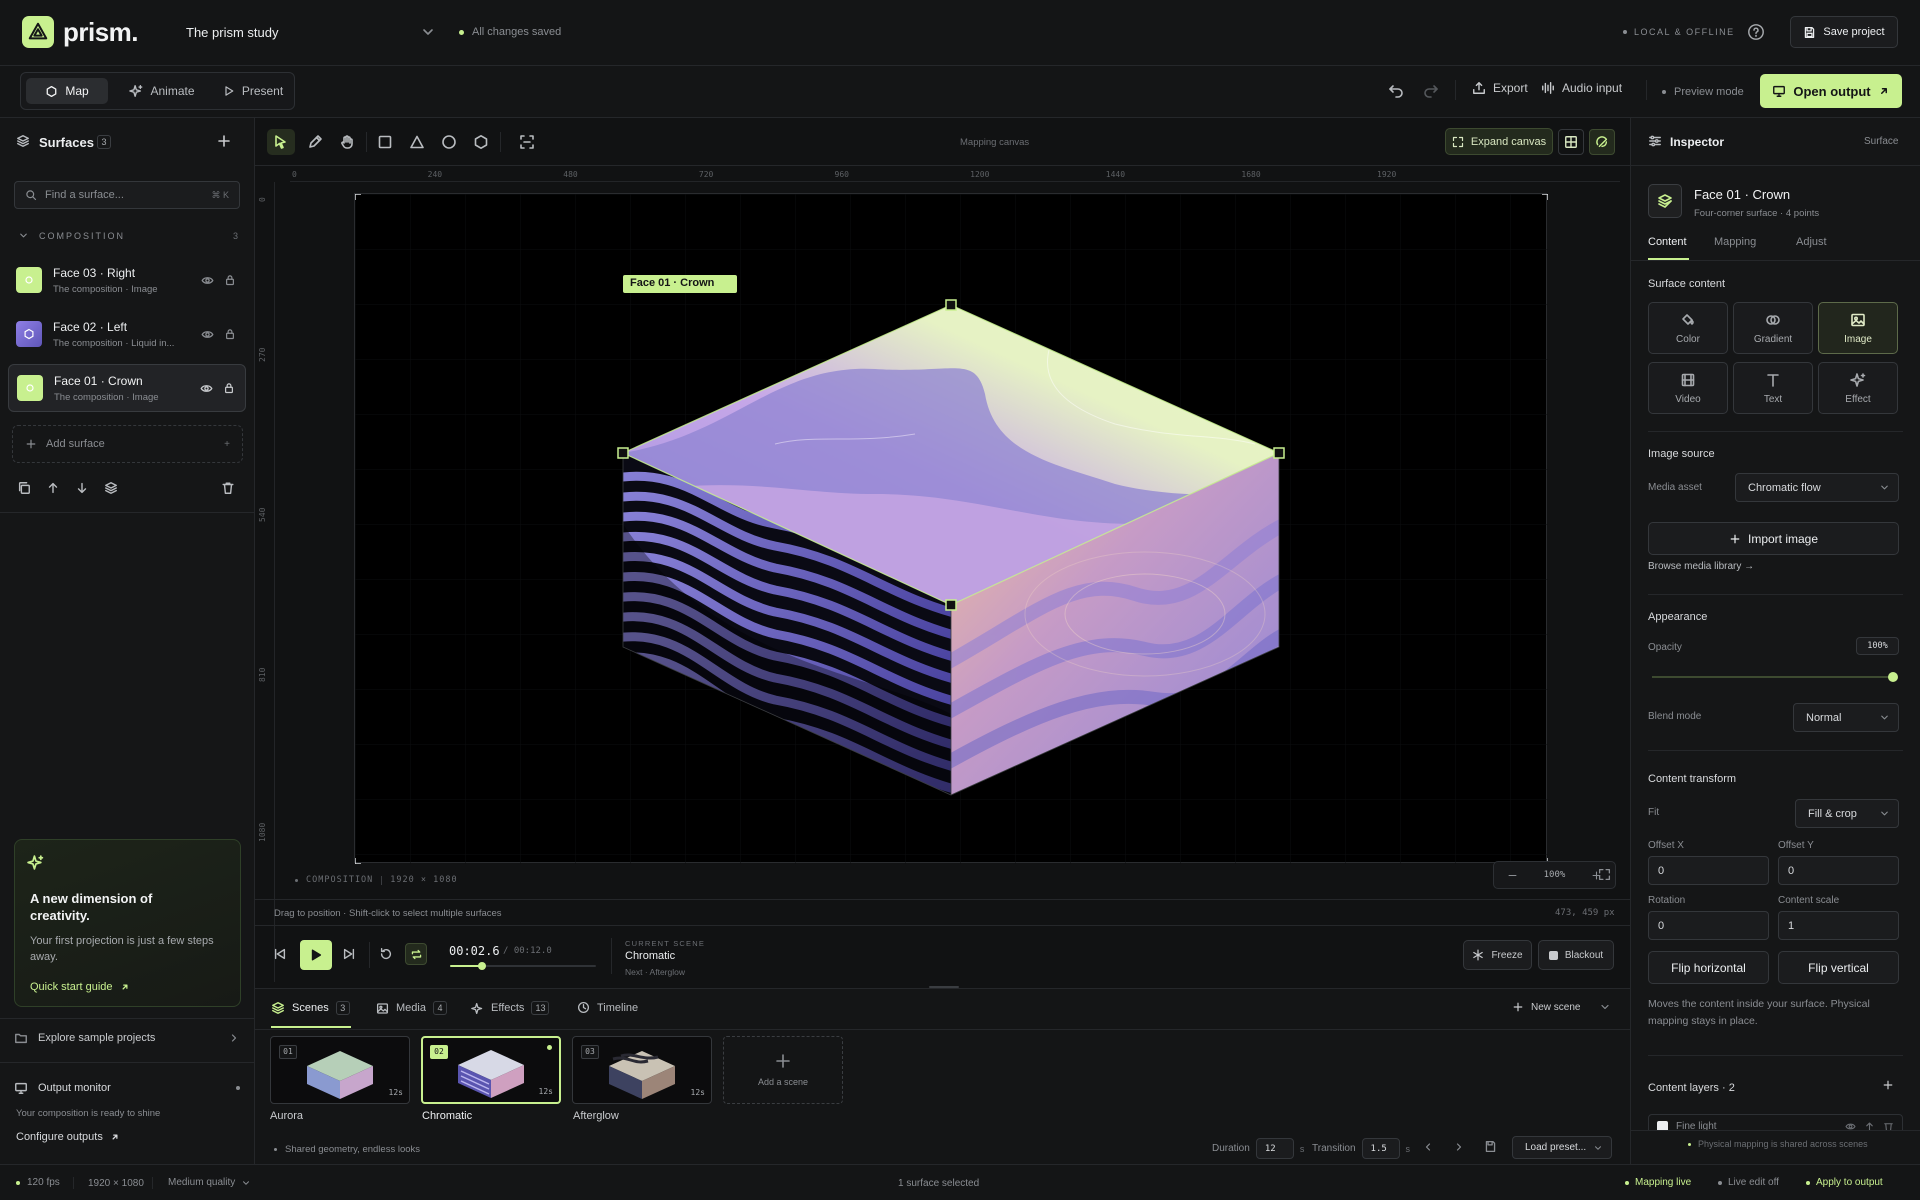 This screenshot has width=1920, height=1200. Describe the element at coordinates (1512, 875) in the screenshot. I see `zoom-out-icon` at that location.